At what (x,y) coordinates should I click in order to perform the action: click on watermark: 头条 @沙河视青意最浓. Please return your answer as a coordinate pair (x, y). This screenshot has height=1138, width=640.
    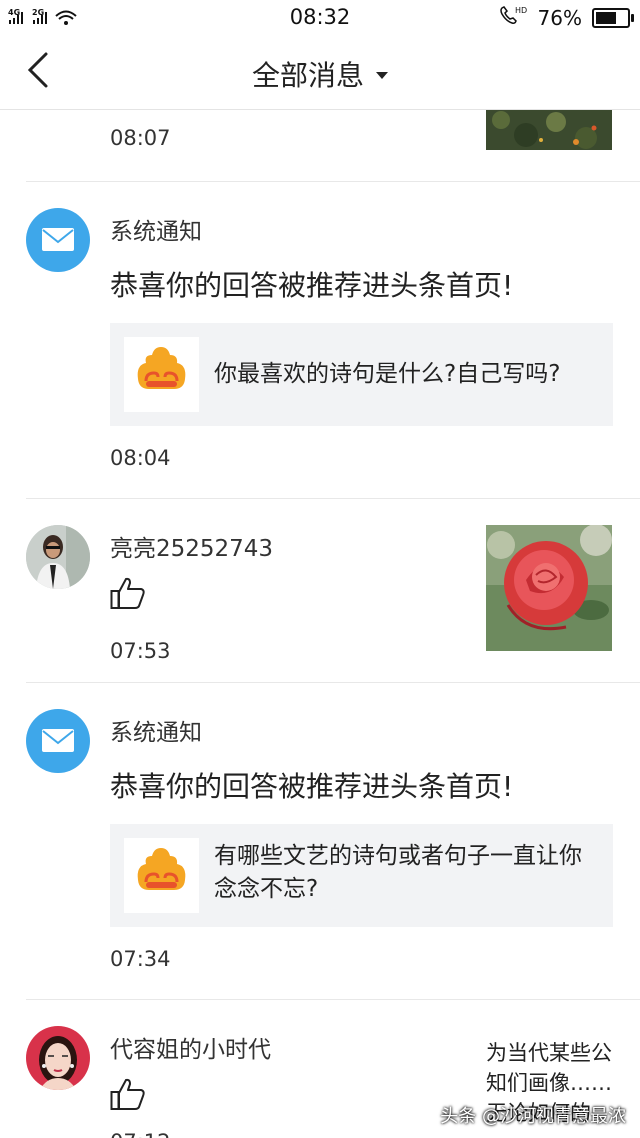
    Looking at the image, I should click on (533, 1116).